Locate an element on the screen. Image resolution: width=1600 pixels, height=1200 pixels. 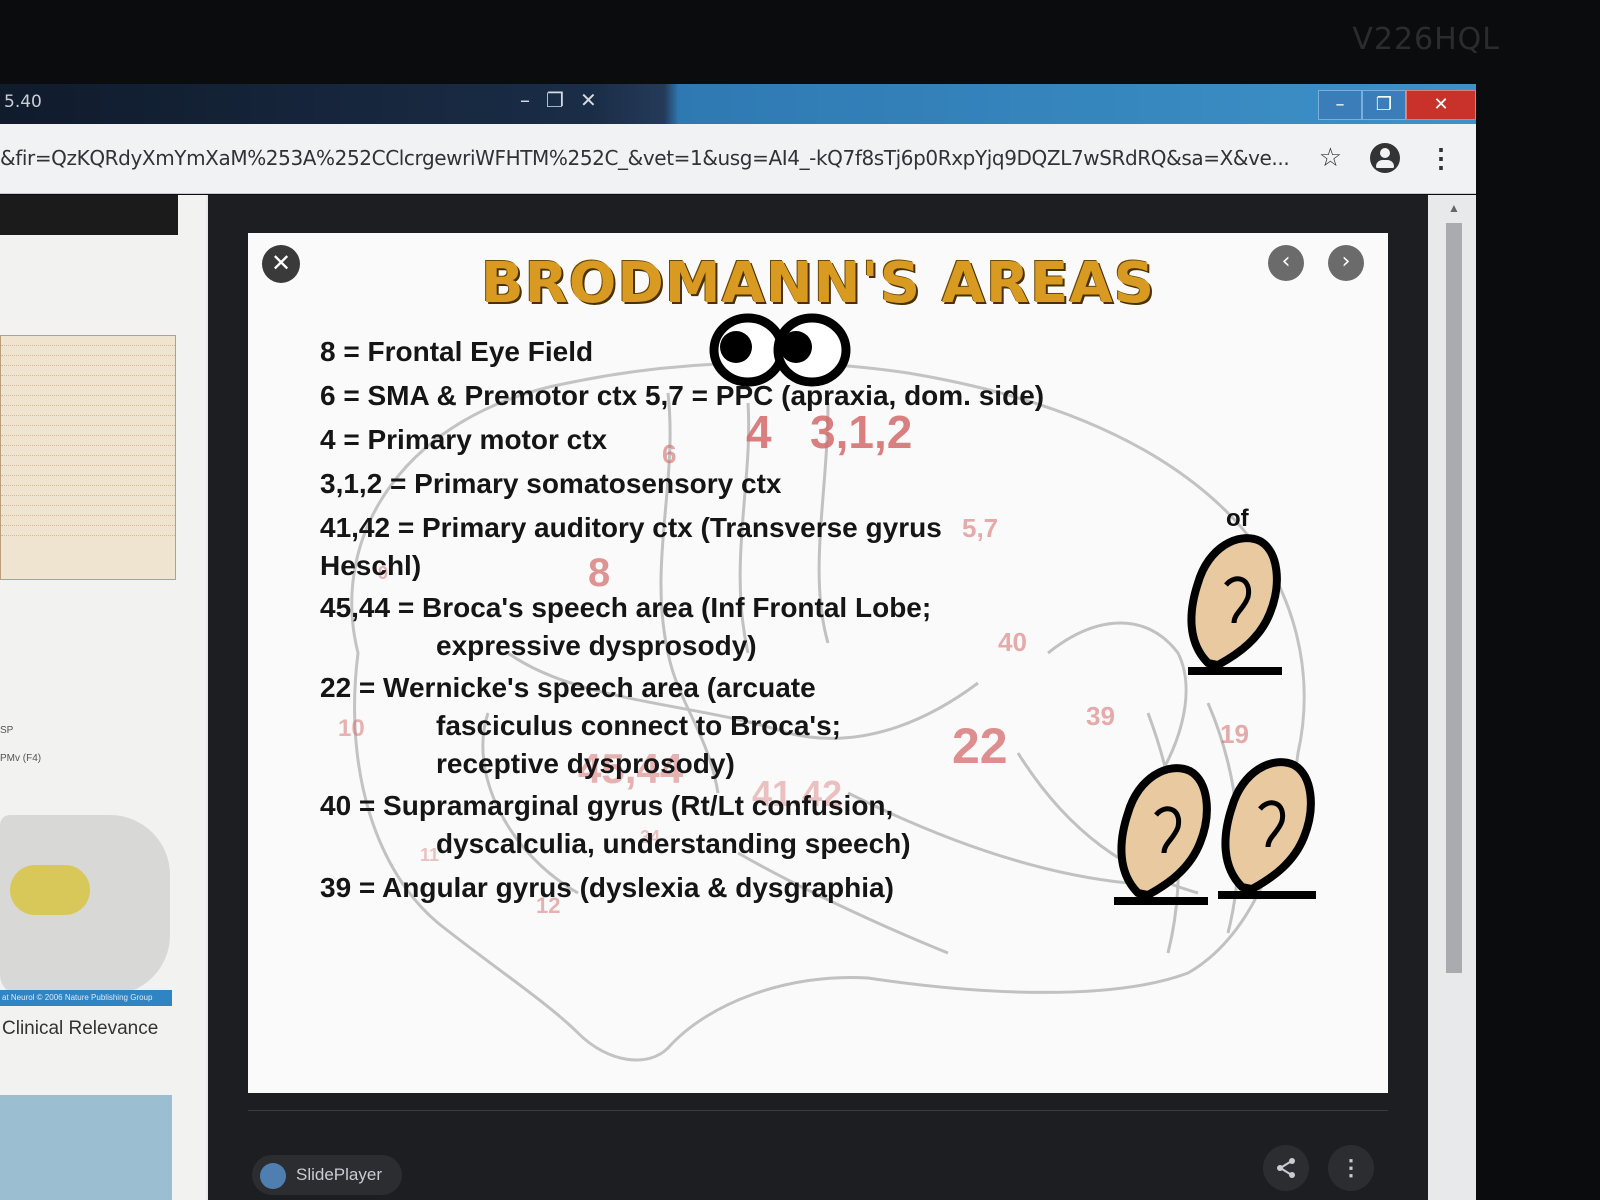
scrollbar-thumb is located at coordinates (1454, 598).